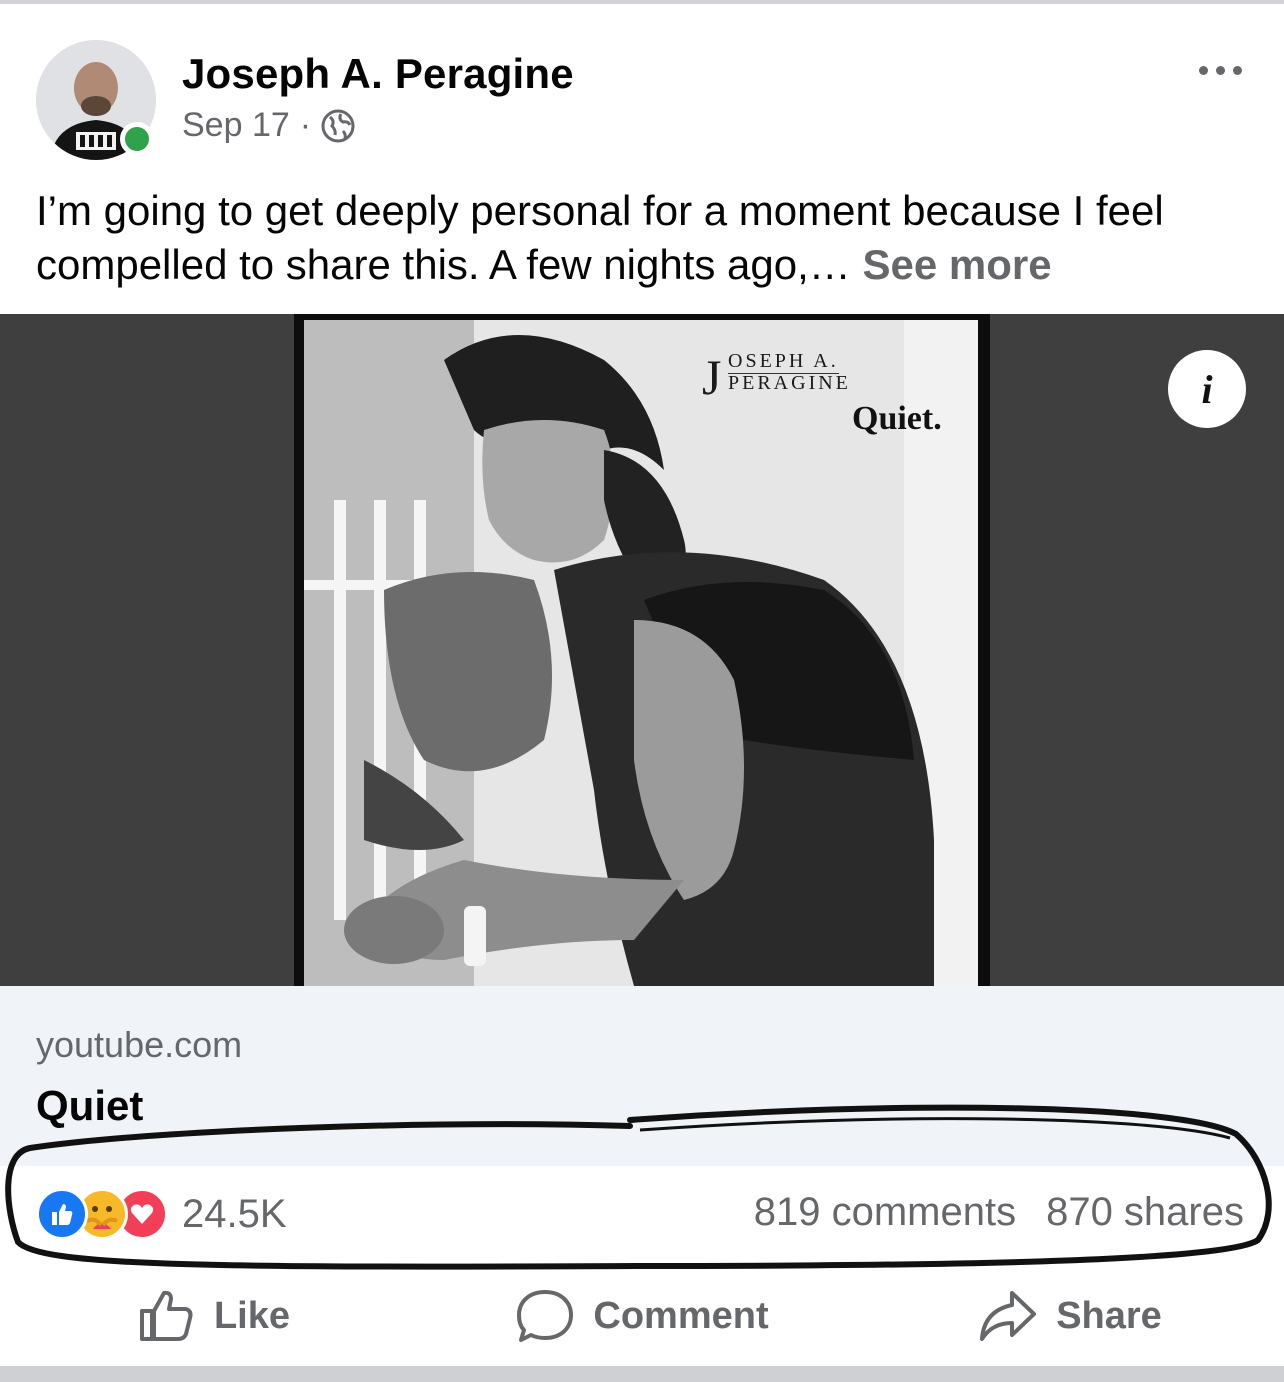 This screenshot has width=1284, height=1382. Describe the element at coordinates (712, 377) in the screenshot. I see `brand-initial: J` at that location.